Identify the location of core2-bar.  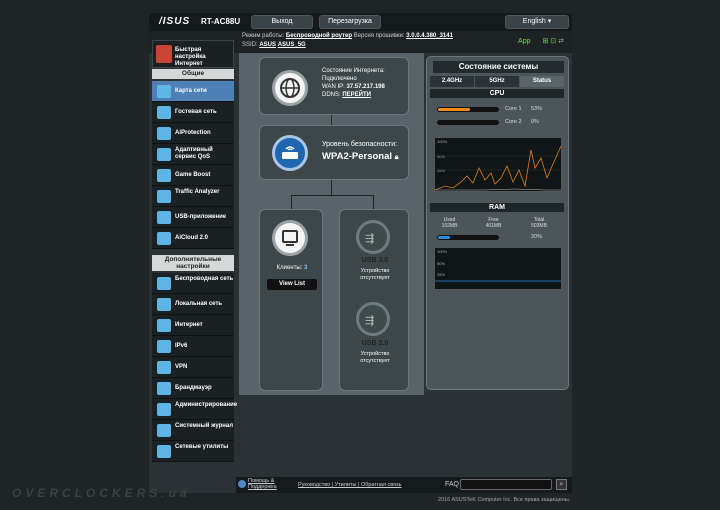
(468, 122).